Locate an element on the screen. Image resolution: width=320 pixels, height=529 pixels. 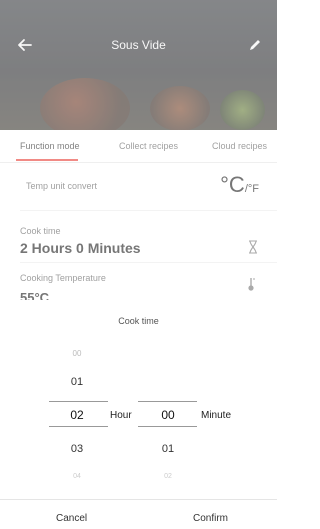
hour-option: 01 is located at coordinates (77, 382).